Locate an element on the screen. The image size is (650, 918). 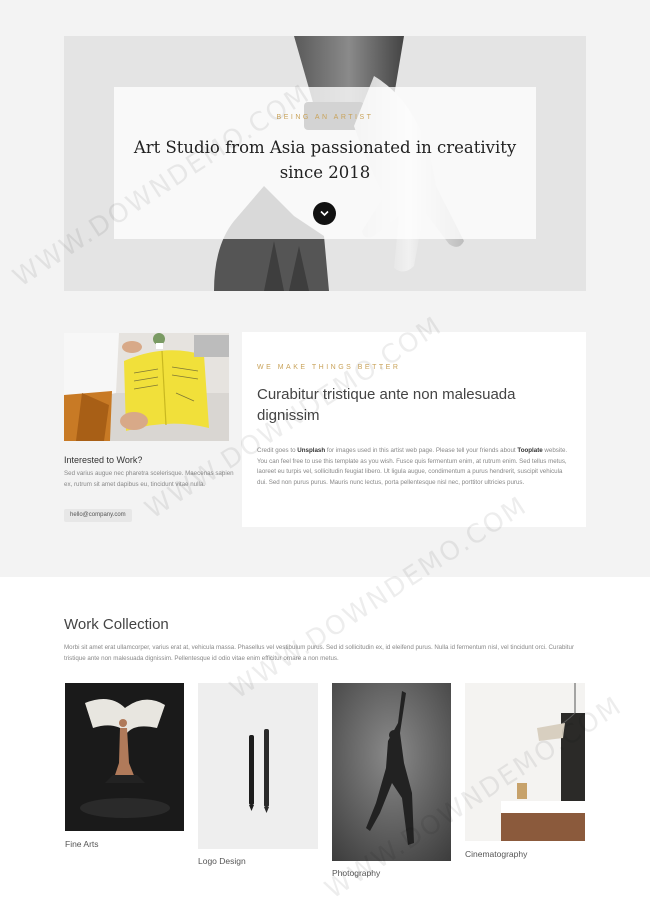
work-item-logo-design is located at coordinates (258, 766).